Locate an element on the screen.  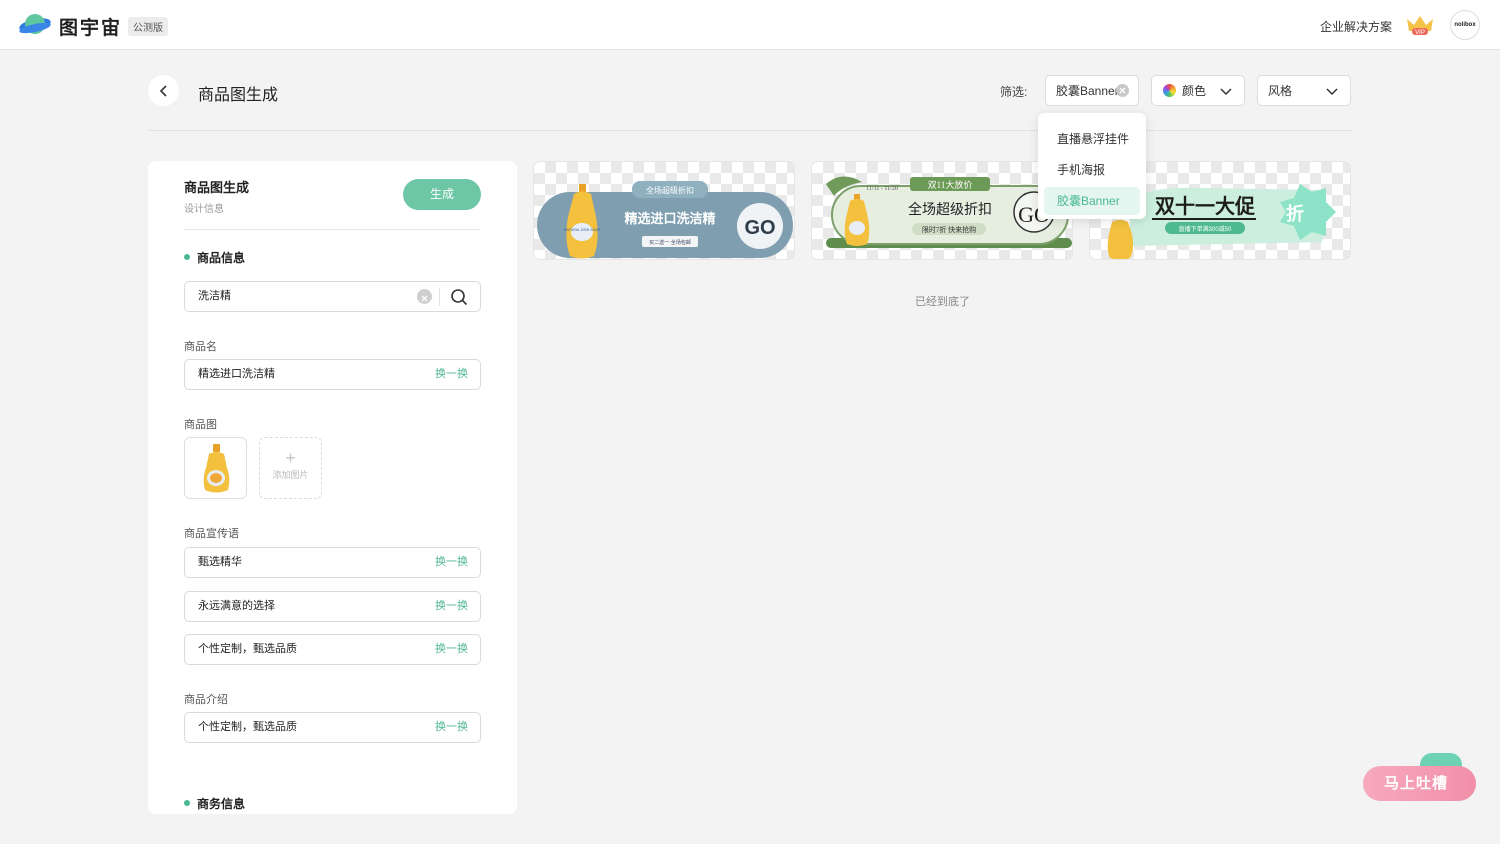
panel-divider is located at coordinates (332, 229).